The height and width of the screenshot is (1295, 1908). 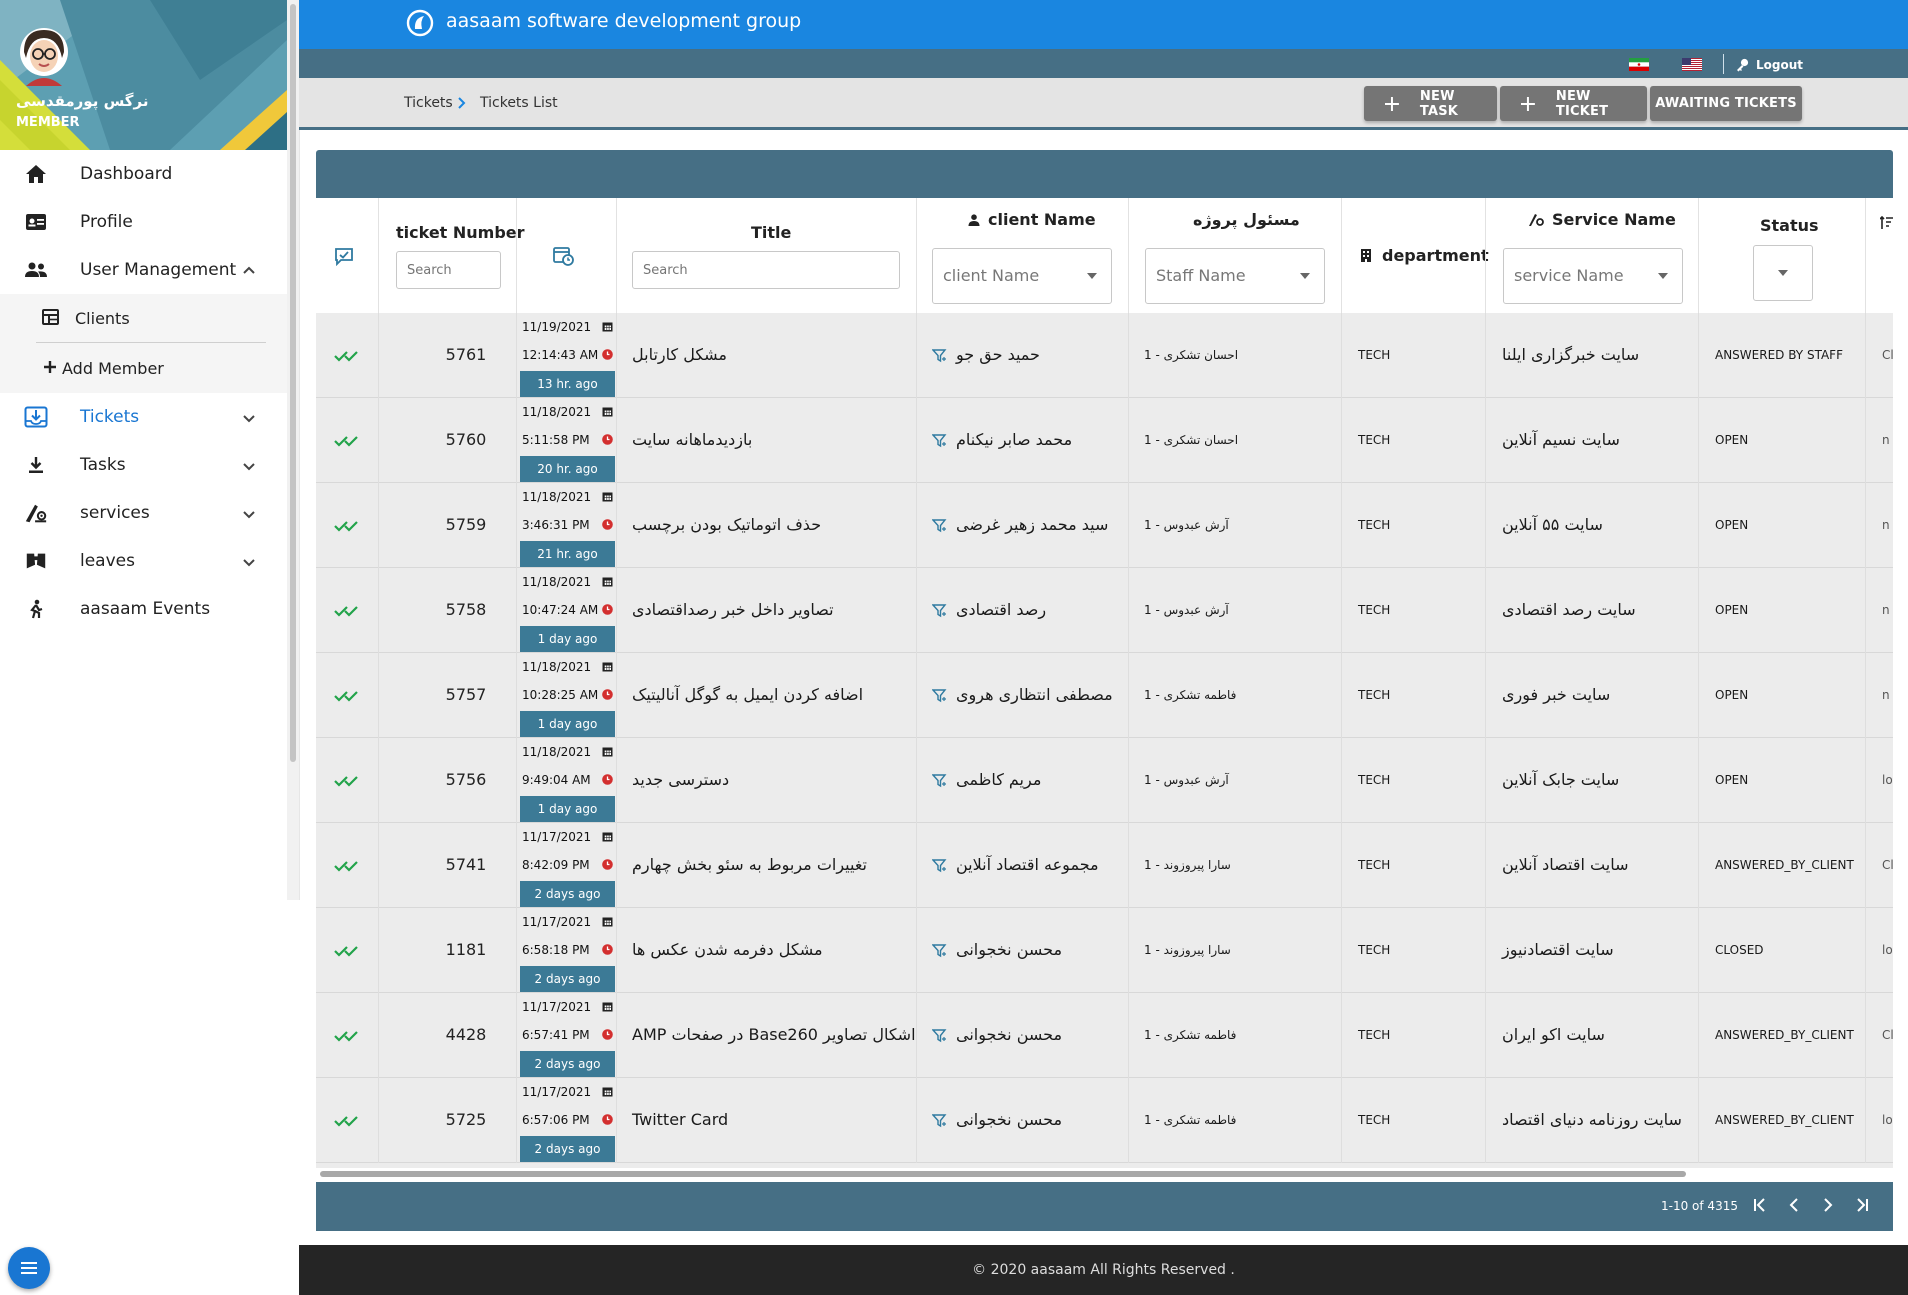 What do you see at coordinates (1779, 355) in the screenshot?
I see `status-badge: ANSWERED BY STAFF` at bounding box center [1779, 355].